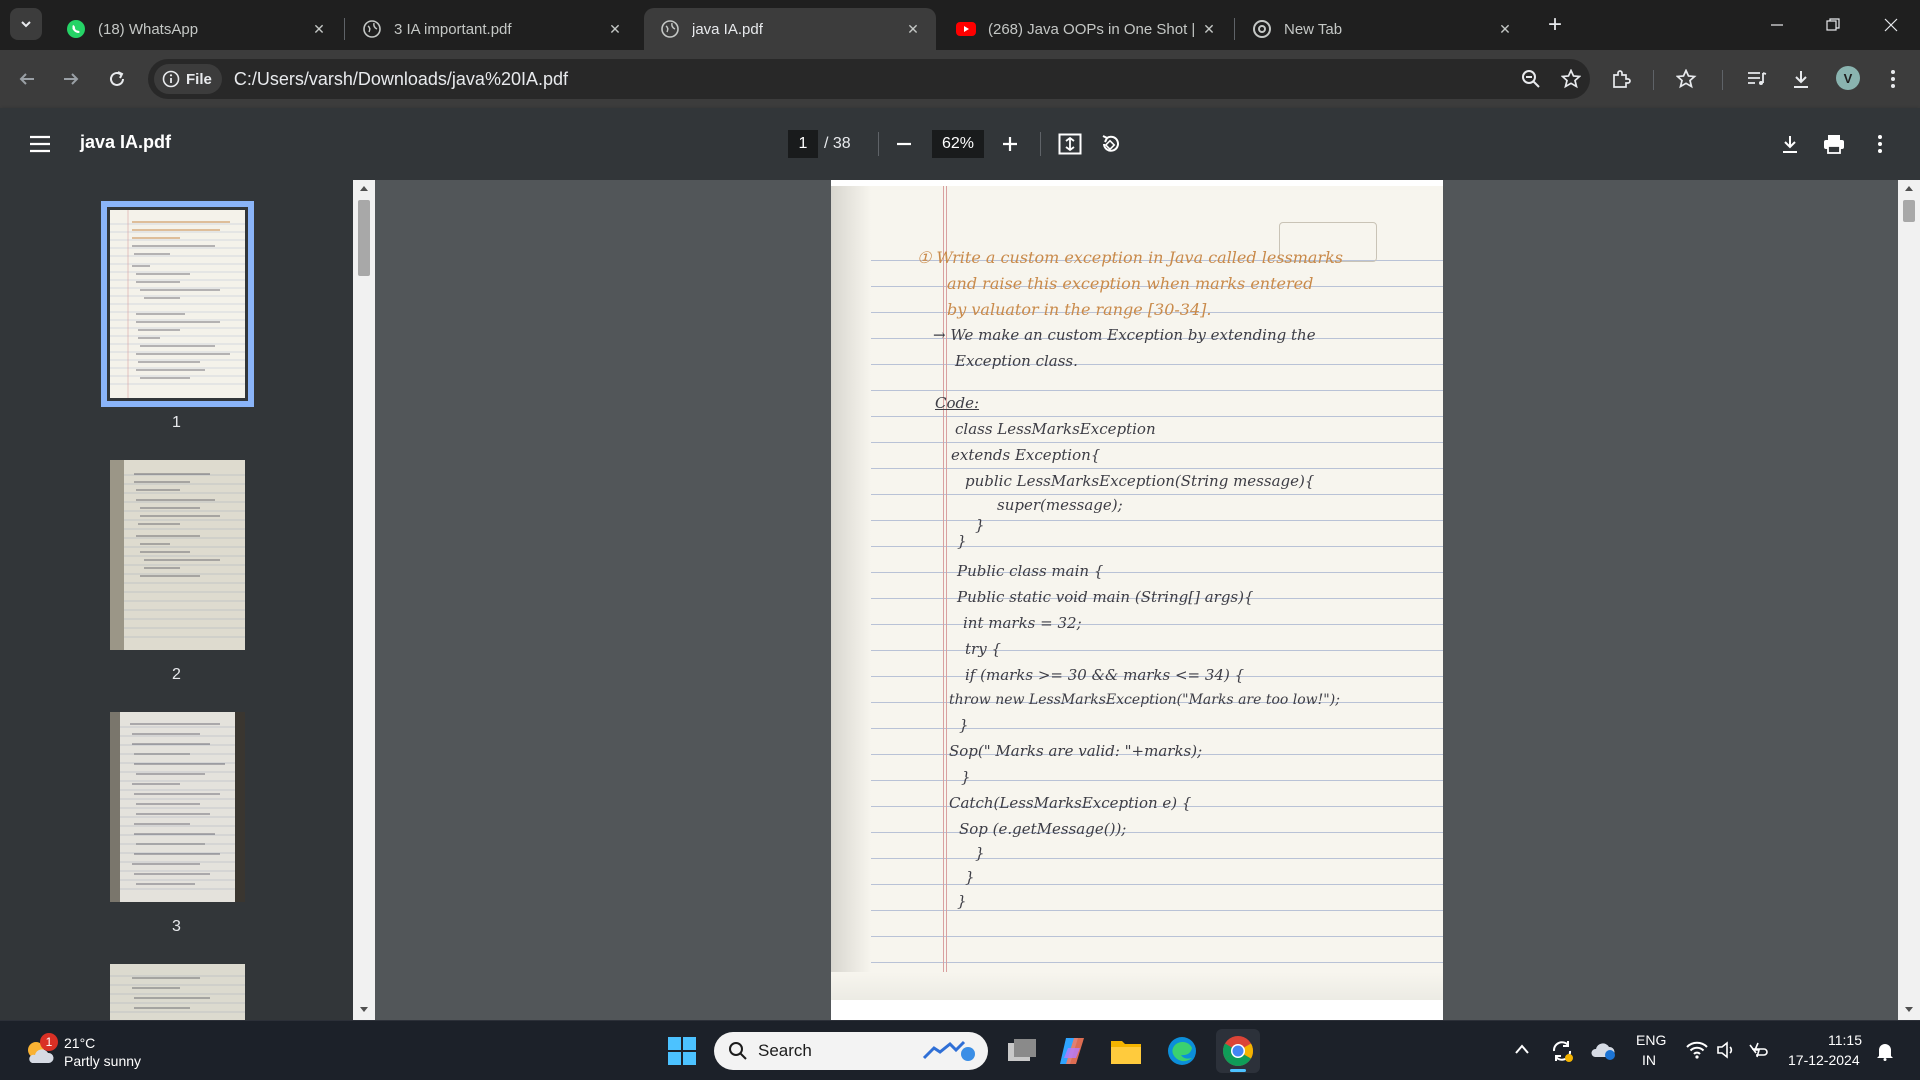  What do you see at coordinates (1727, 1050) in the screenshot?
I see `volume-icon` at bounding box center [1727, 1050].